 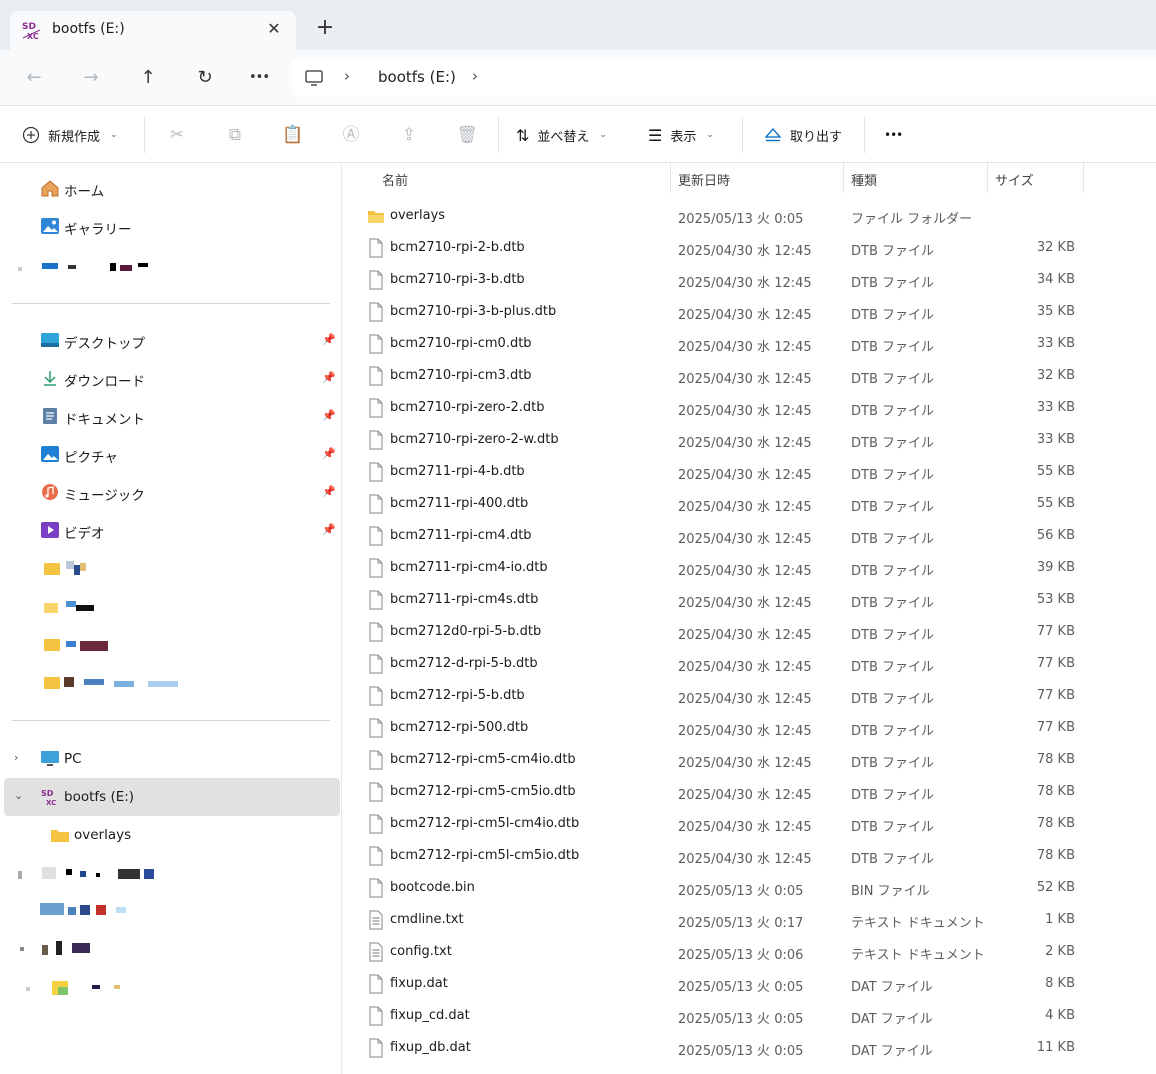 I want to click on tab-bootfs: SD XC bootfs (E:) ✕, so click(x=153, y=30).